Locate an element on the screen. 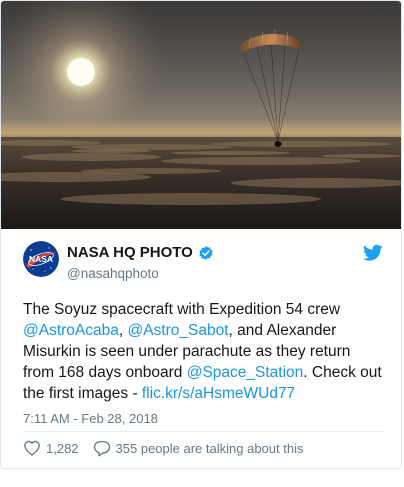 The image size is (404, 487). reply-bubble-icon is located at coordinates (102, 448).